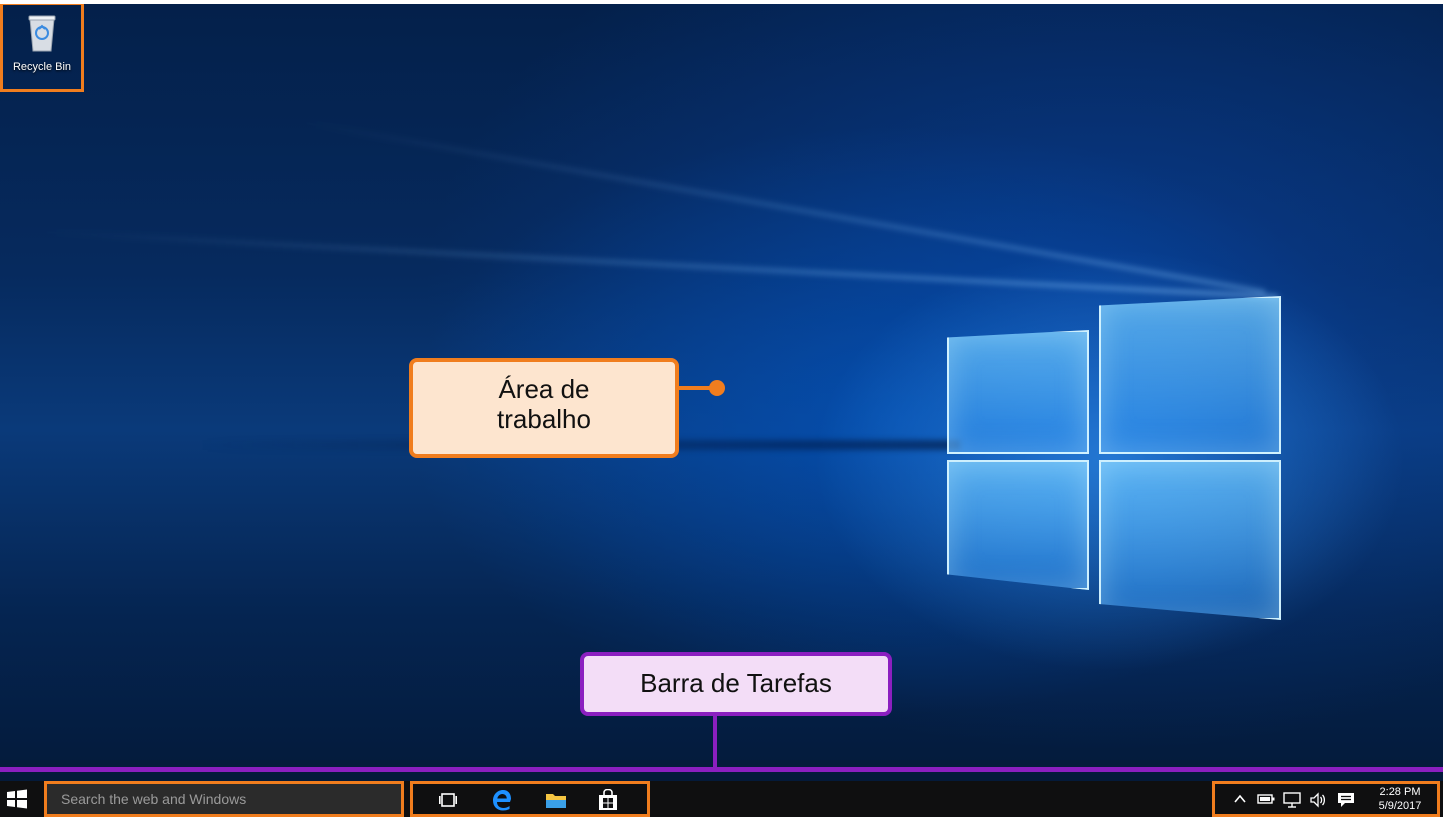 This screenshot has height=817, width=1443. I want to click on recycle-bin: Recycle Bin, so click(42, 47).